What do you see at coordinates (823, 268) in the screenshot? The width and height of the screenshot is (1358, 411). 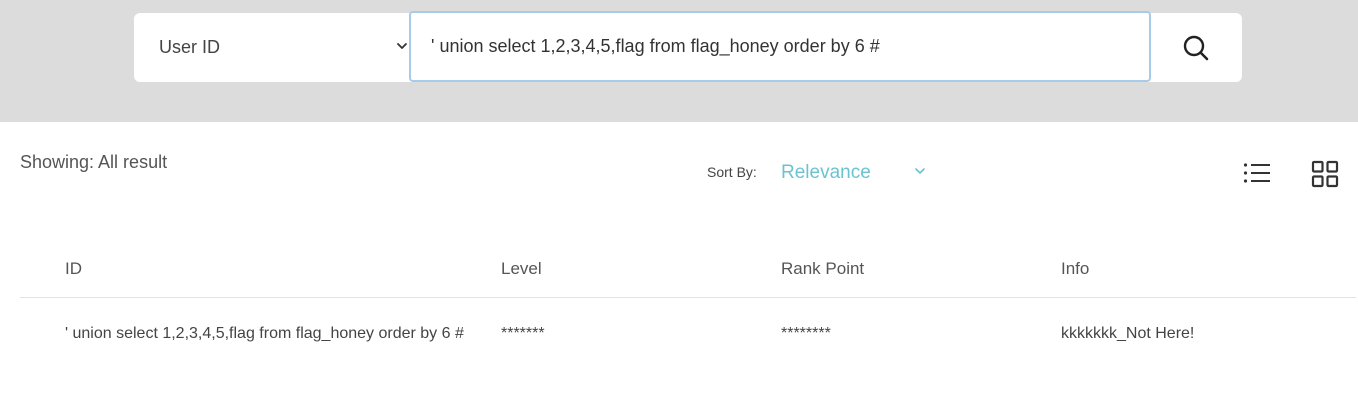 I see `column-header-rank-point: Rank Point` at bounding box center [823, 268].